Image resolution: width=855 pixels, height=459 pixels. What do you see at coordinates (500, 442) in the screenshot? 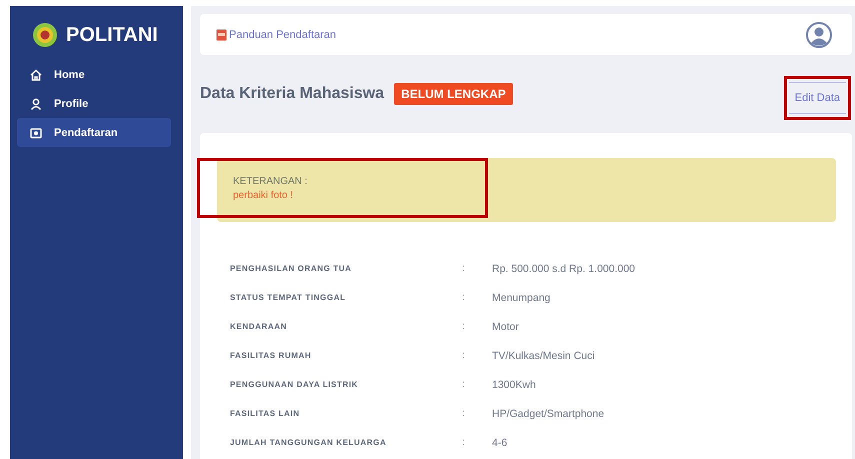
I see `field-value: 4-6` at bounding box center [500, 442].